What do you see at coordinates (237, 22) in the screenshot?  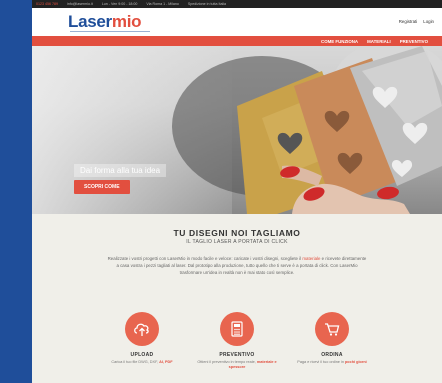 I see `site-header: Lasermio Registrati Login` at bounding box center [237, 22].